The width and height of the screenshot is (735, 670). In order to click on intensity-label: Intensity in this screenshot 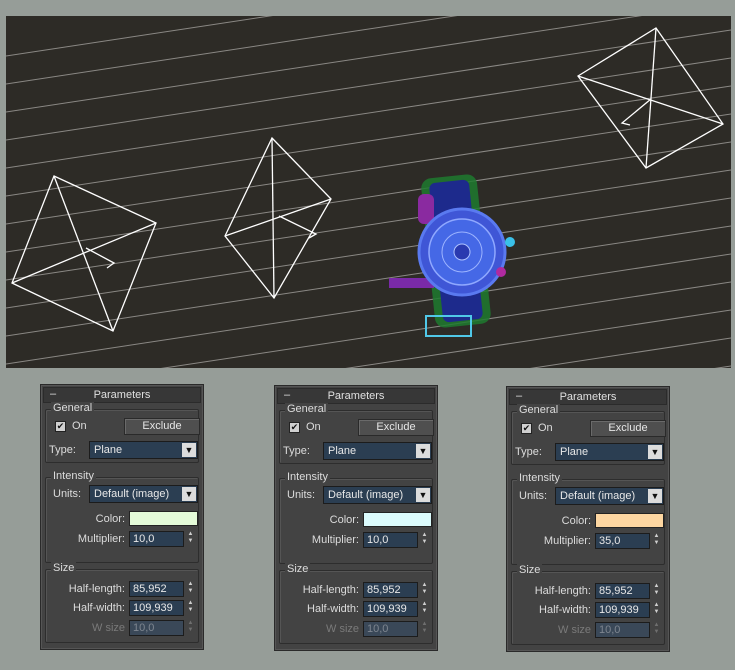, I will do `click(73, 476)`.